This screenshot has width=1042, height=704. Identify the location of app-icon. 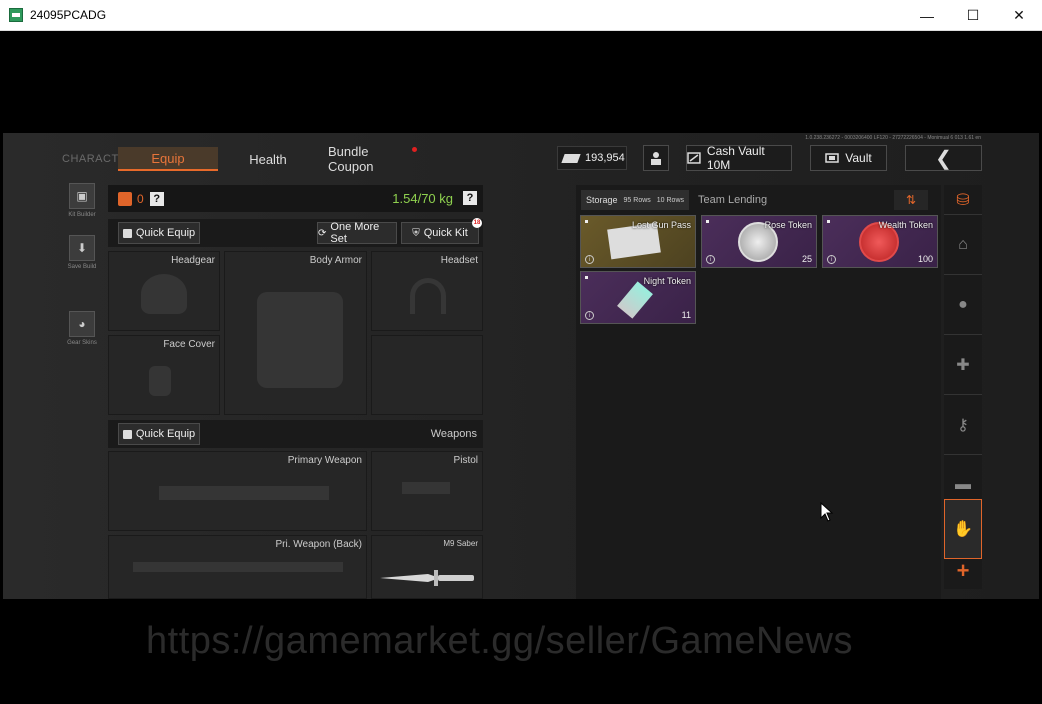
(16, 15).